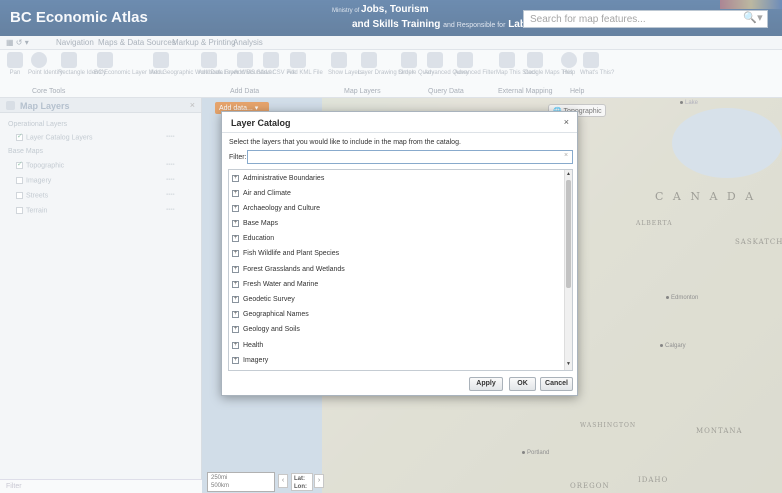 Image resolution: width=782 pixels, height=493 pixels. I want to click on catalog-item-label: Education, so click(259, 238).